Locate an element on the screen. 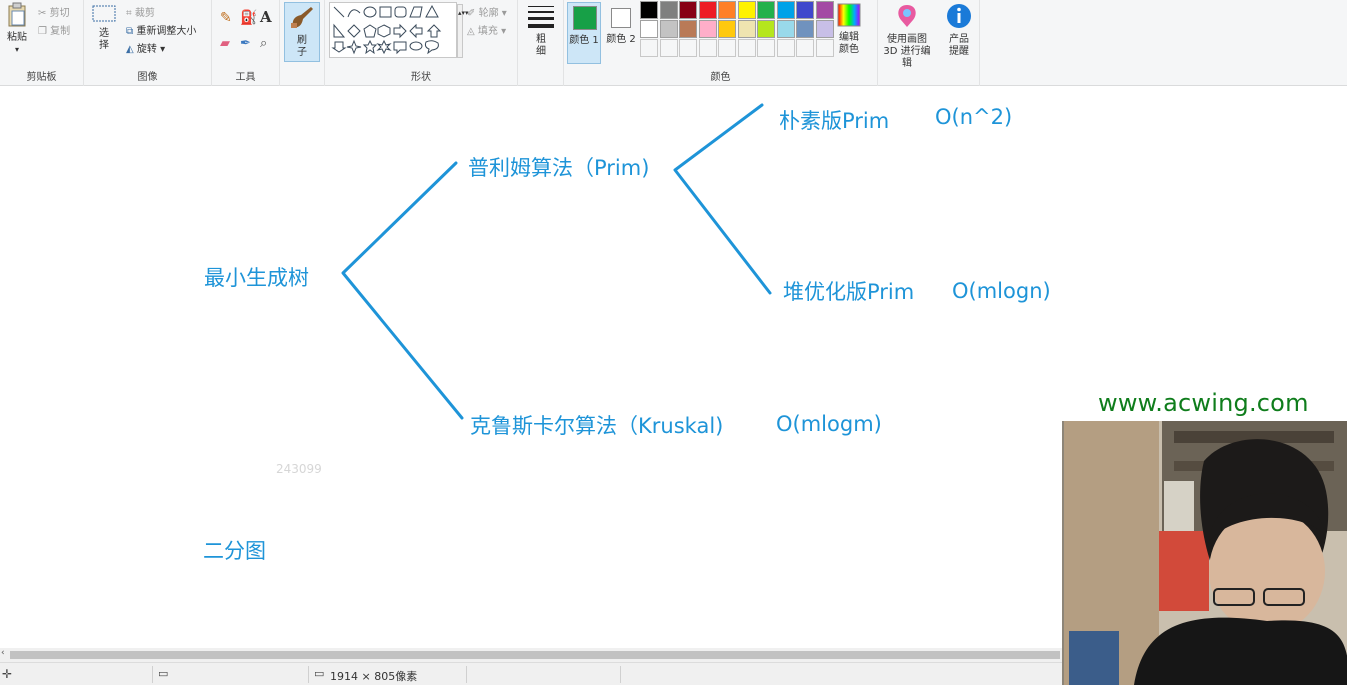  outline-button: ✐ 轮廓 ▾ is located at coordinates (487, 11).